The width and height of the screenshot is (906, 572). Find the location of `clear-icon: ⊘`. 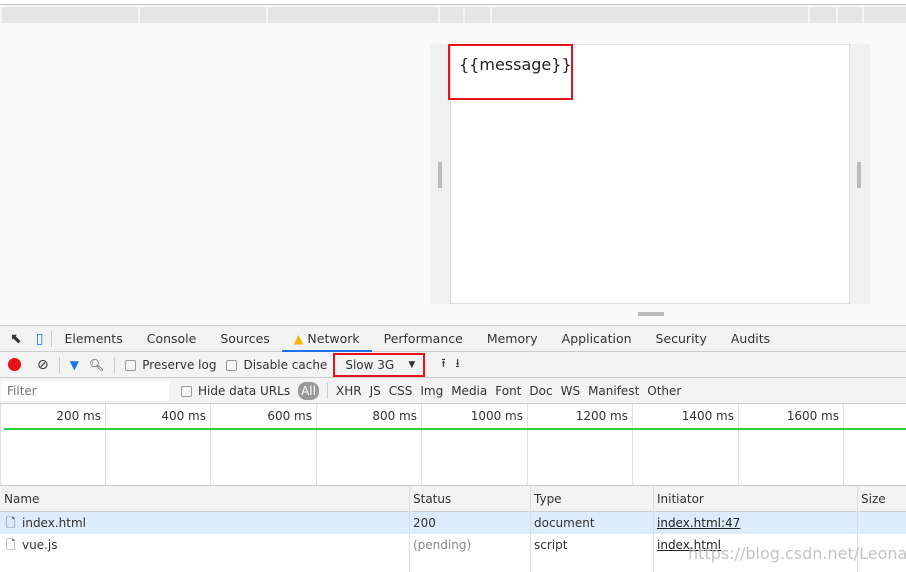

clear-icon: ⊘ is located at coordinates (43, 365).